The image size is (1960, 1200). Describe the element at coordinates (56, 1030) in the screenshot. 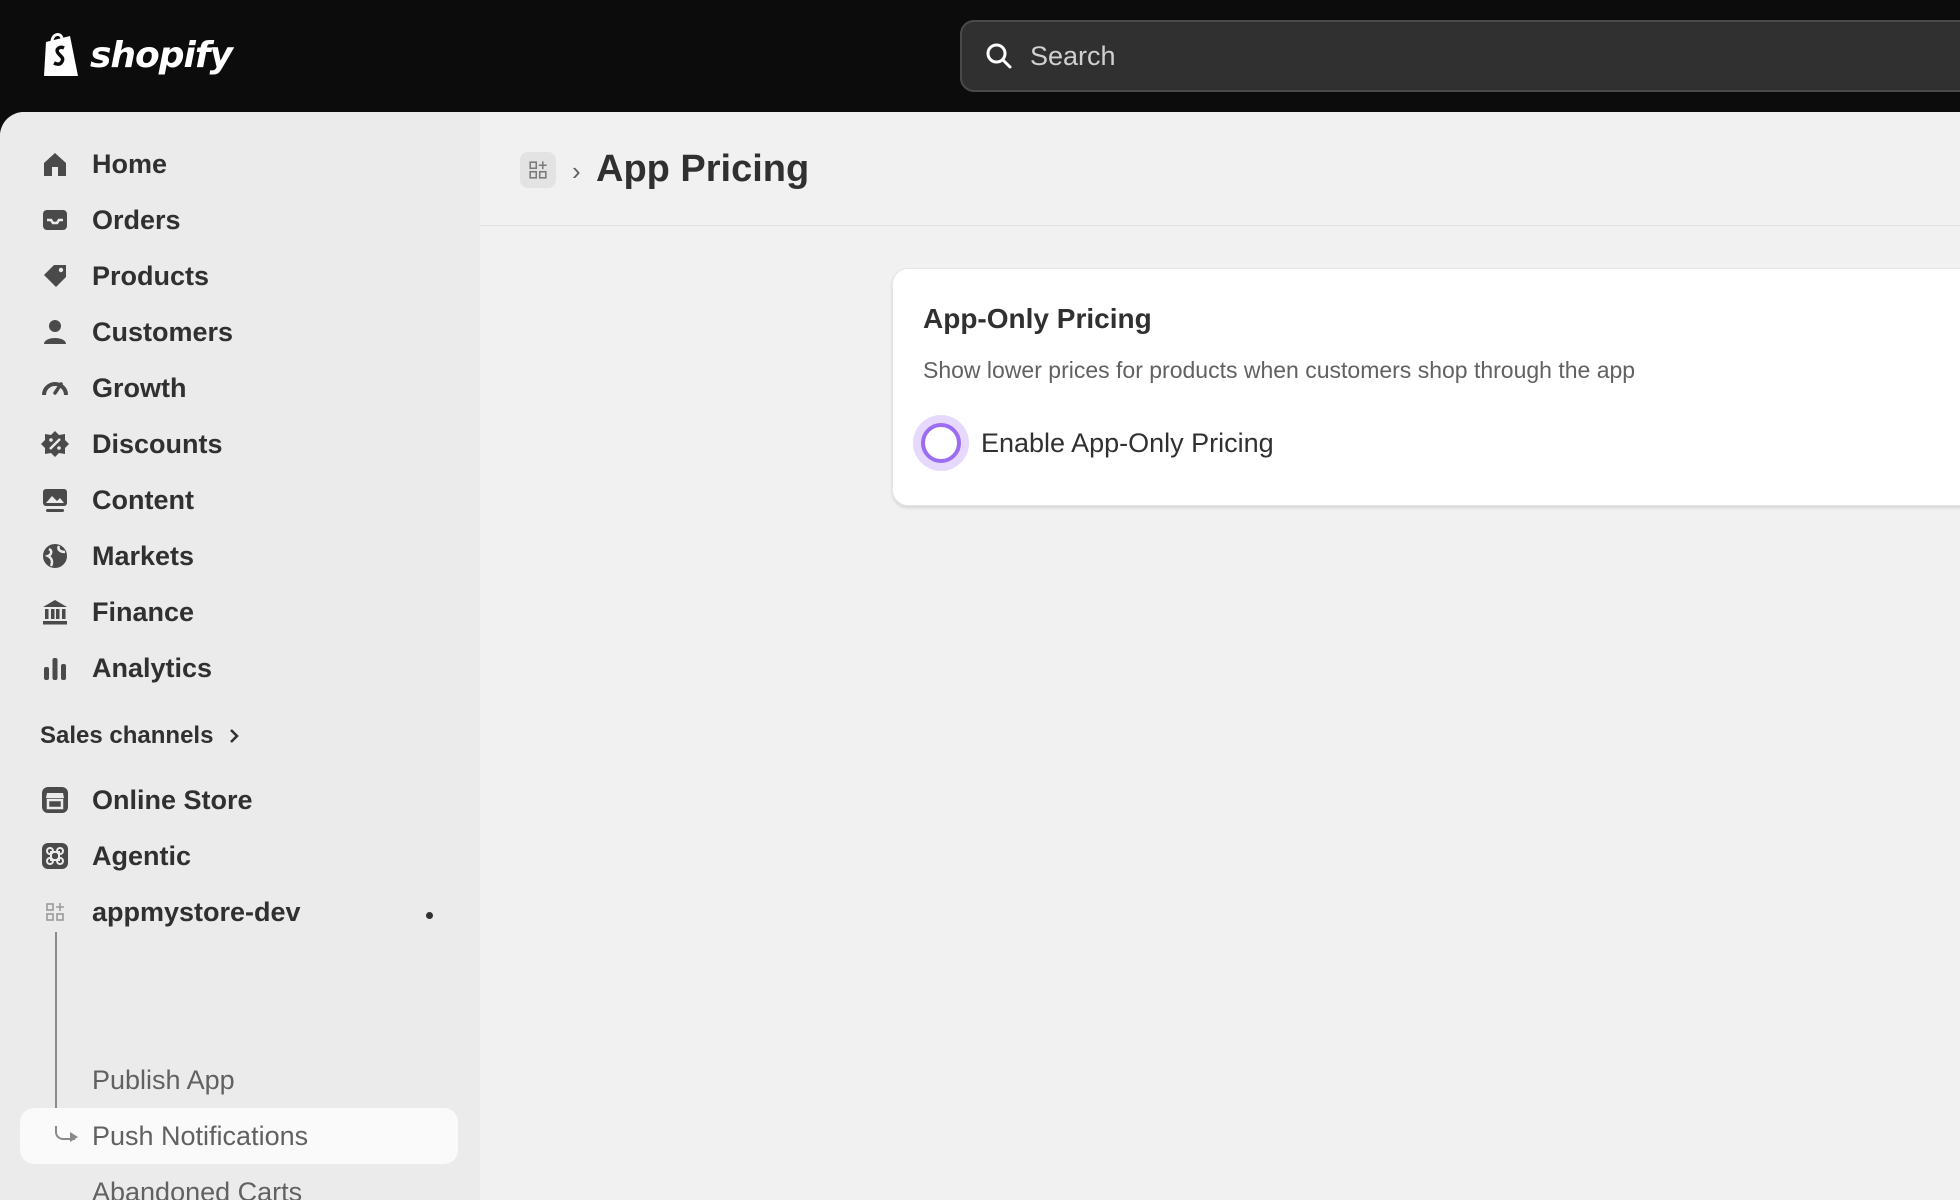

I see `subnav-connector` at that location.